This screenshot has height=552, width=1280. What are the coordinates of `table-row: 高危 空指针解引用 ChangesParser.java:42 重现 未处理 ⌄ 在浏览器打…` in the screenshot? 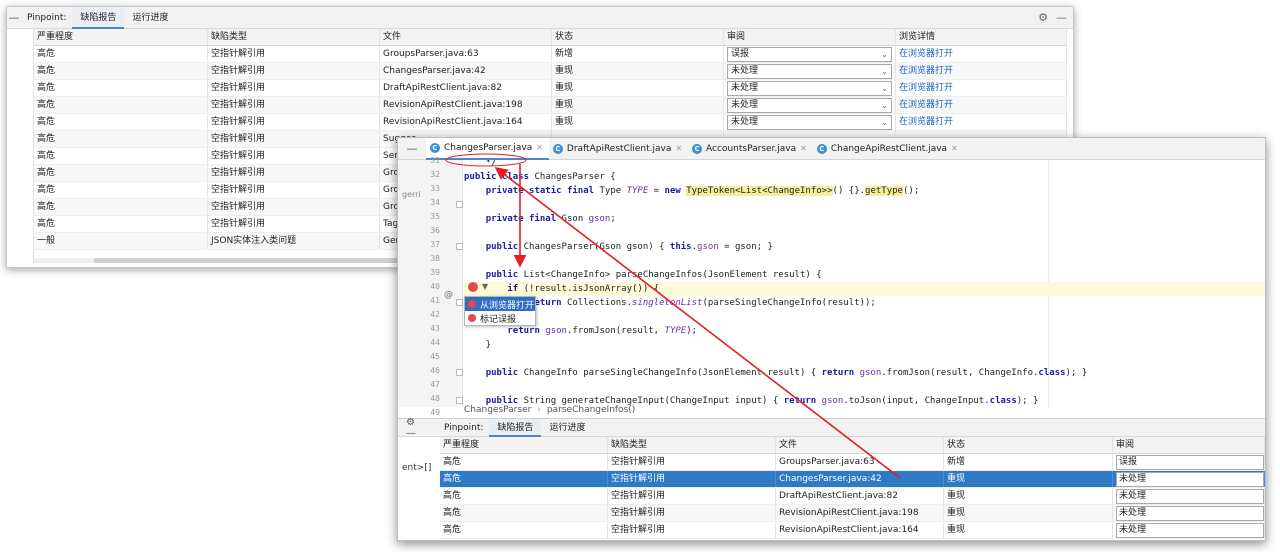 It's located at (550, 71).